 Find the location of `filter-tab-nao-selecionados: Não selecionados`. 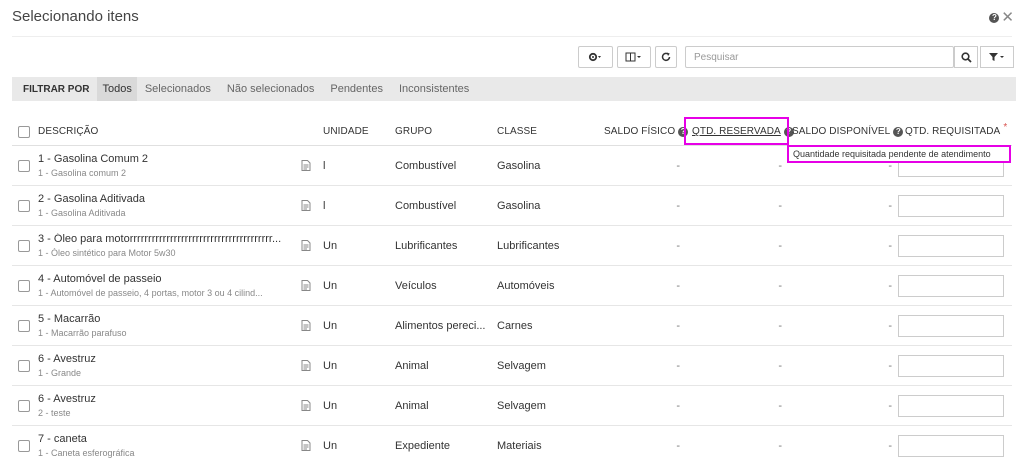

filter-tab-nao-selecionados: Não selecionados is located at coordinates (270, 89).